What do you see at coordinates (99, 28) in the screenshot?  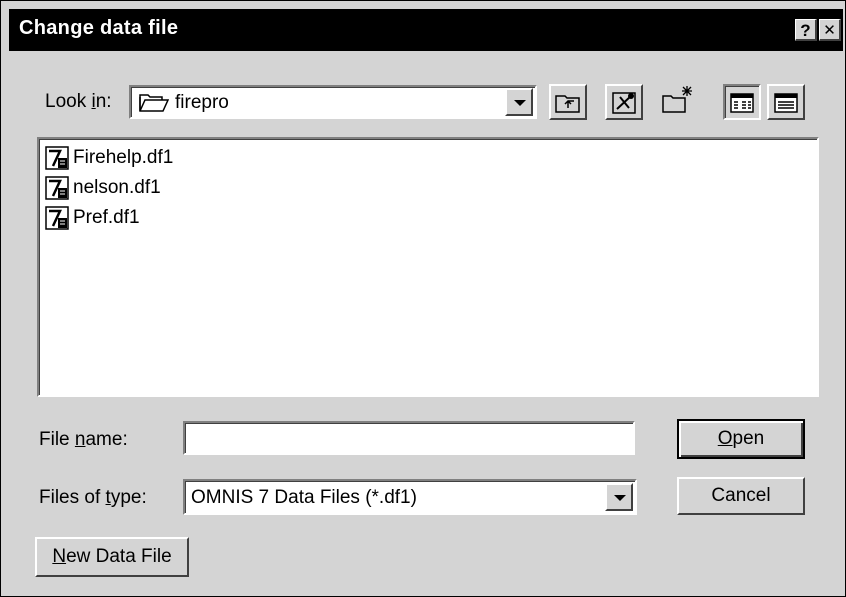 I see `dialog-title: Change data file` at bounding box center [99, 28].